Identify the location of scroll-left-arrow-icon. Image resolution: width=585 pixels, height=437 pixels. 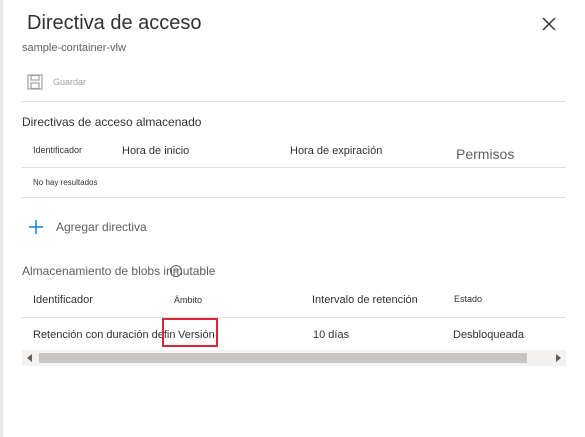
(29, 358).